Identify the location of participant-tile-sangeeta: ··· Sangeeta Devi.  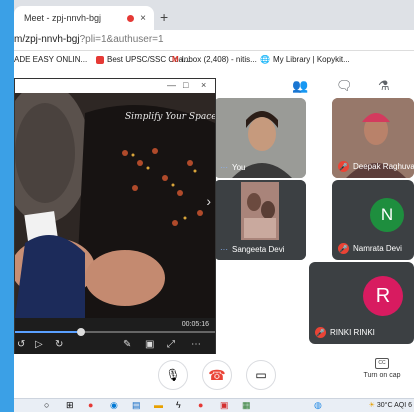
(260, 220).